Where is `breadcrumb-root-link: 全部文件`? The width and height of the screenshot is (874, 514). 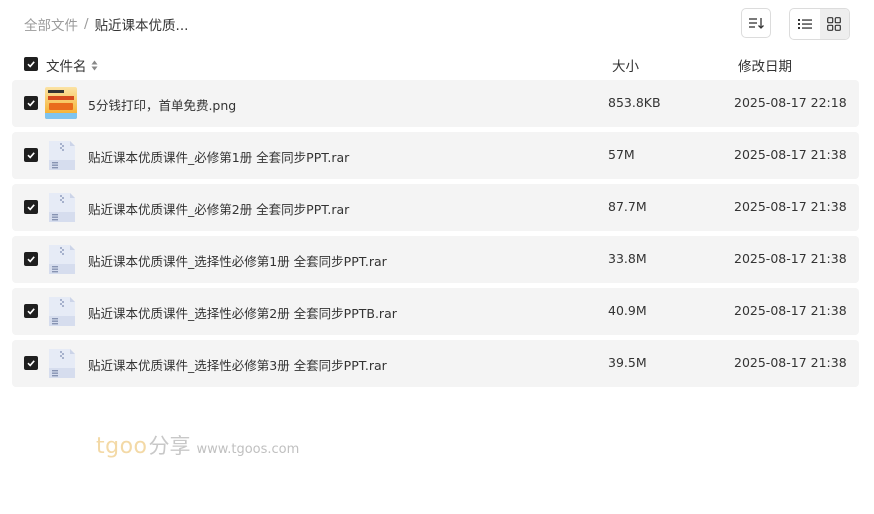
breadcrumb-root-link: 全部文件 is located at coordinates (51, 24).